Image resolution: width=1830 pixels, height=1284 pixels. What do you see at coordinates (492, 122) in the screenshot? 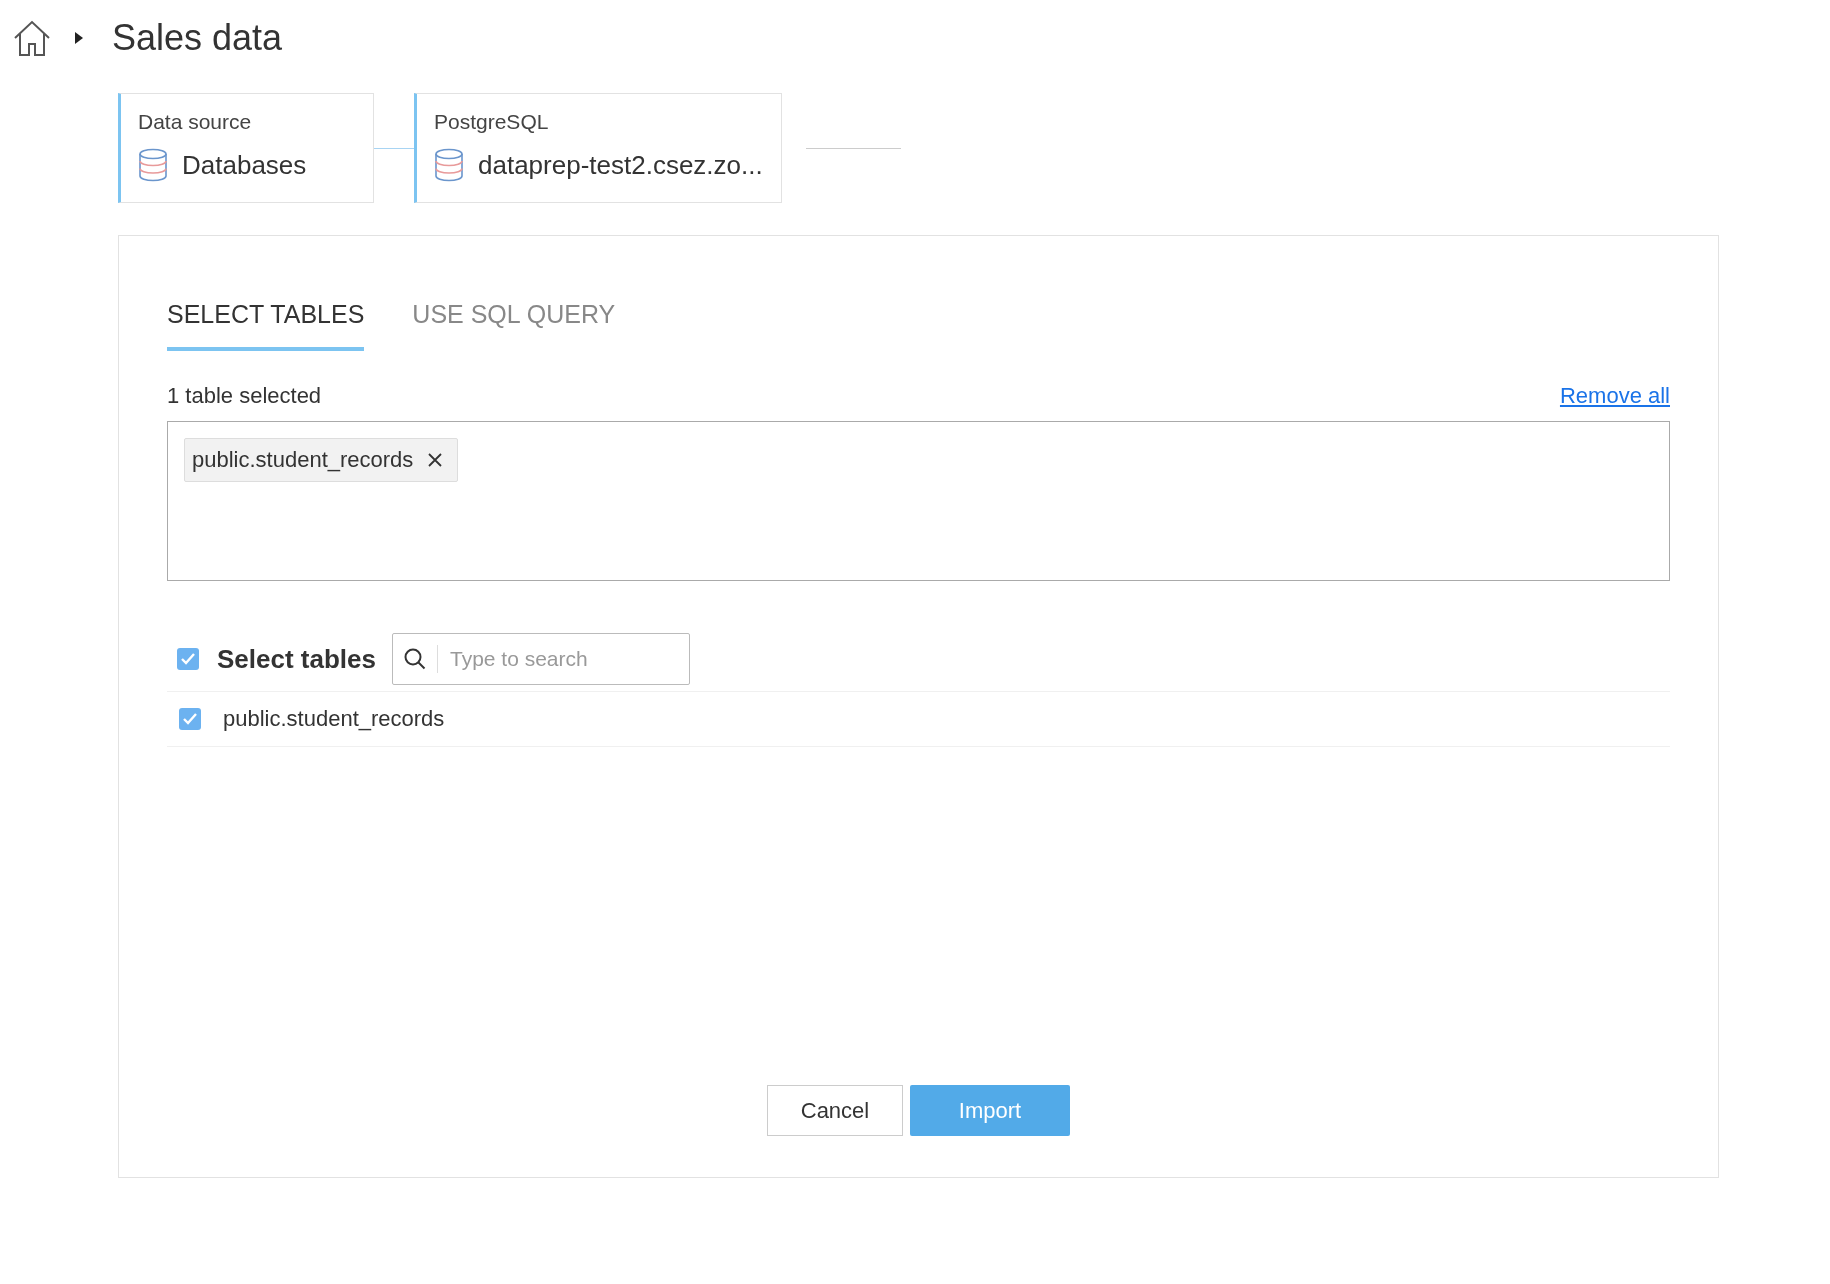
I see `step-label: PostgreSQL` at bounding box center [492, 122].